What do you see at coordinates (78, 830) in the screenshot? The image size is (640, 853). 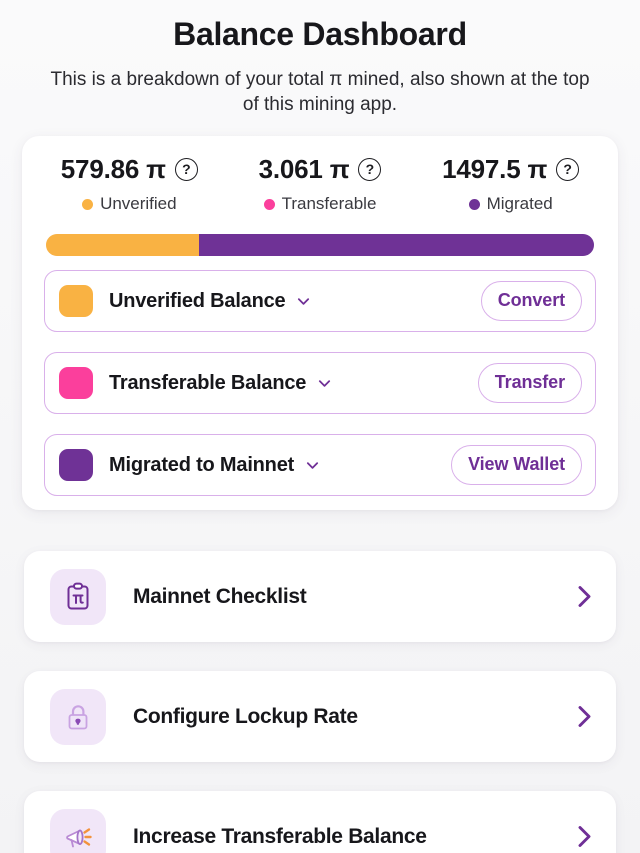 I see `megaphone-icon` at bounding box center [78, 830].